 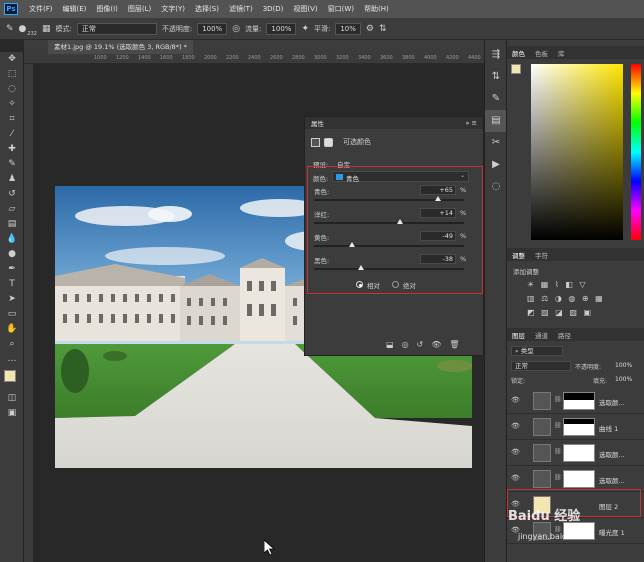 What do you see at coordinates (420, 346) in the screenshot?
I see `reset-icon: ↺` at bounding box center [420, 346].